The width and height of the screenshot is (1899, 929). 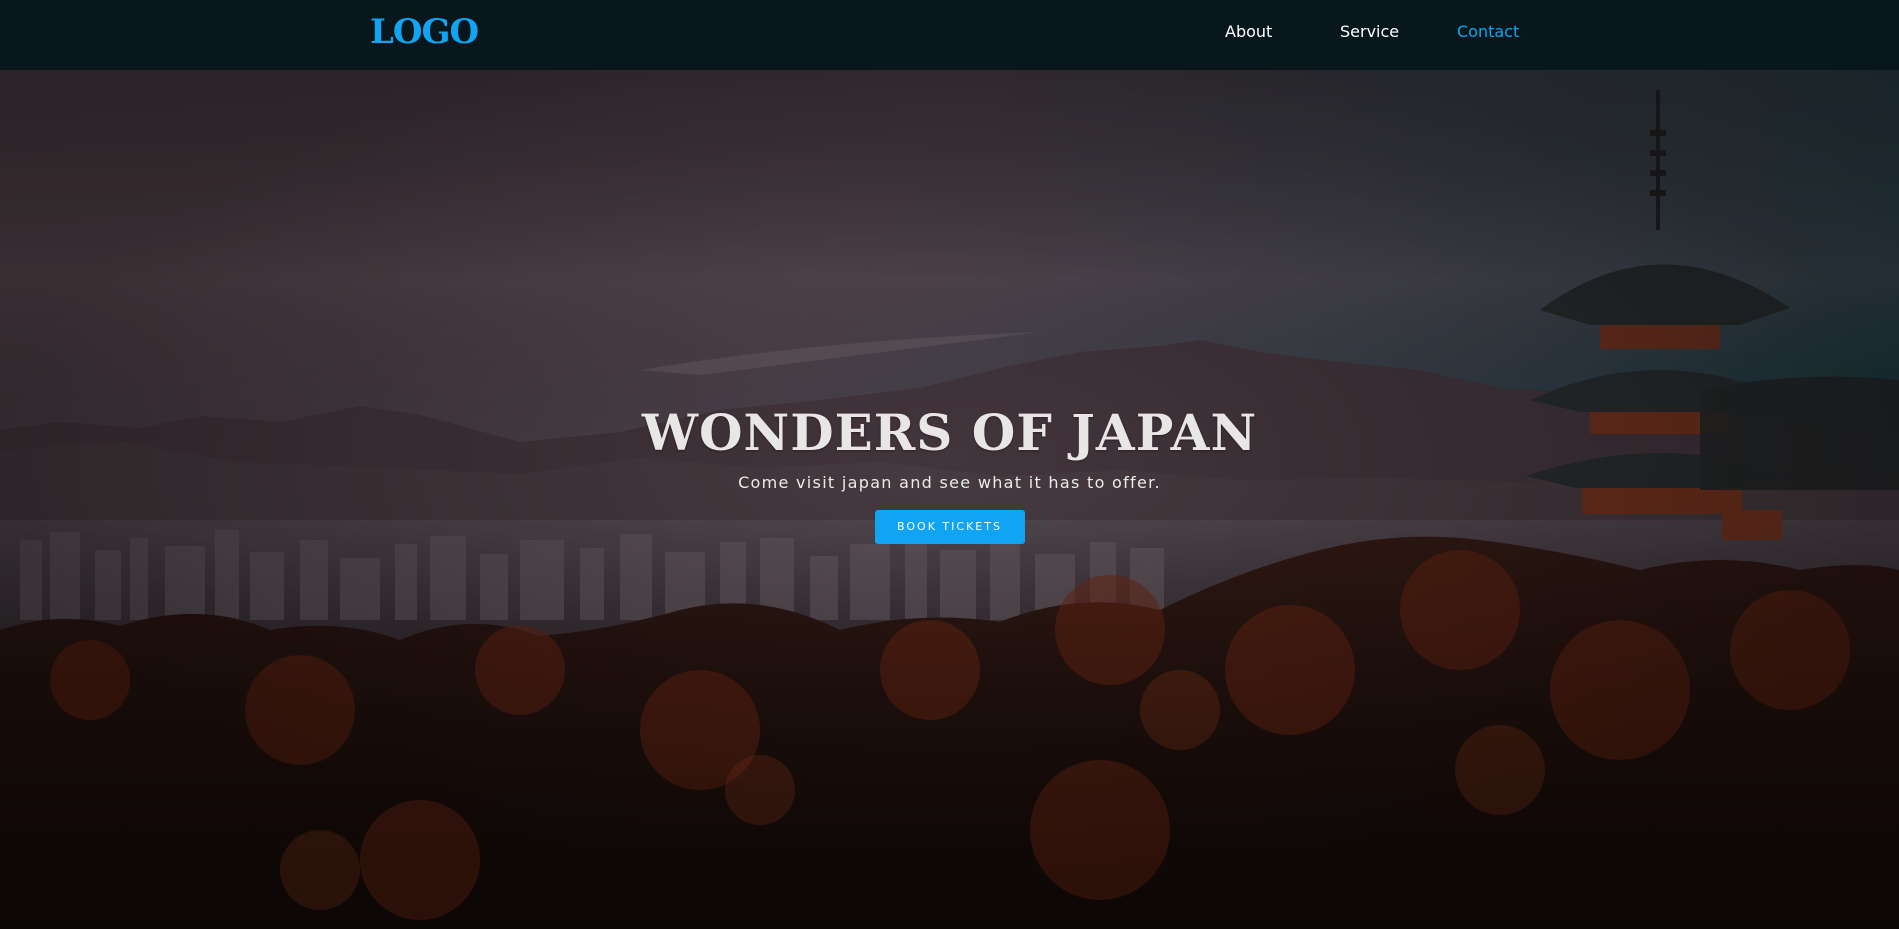 What do you see at coordinates (424, 32) in the screenshot?
I see `site-logo: LOGO` at bounding box center [424, 32].